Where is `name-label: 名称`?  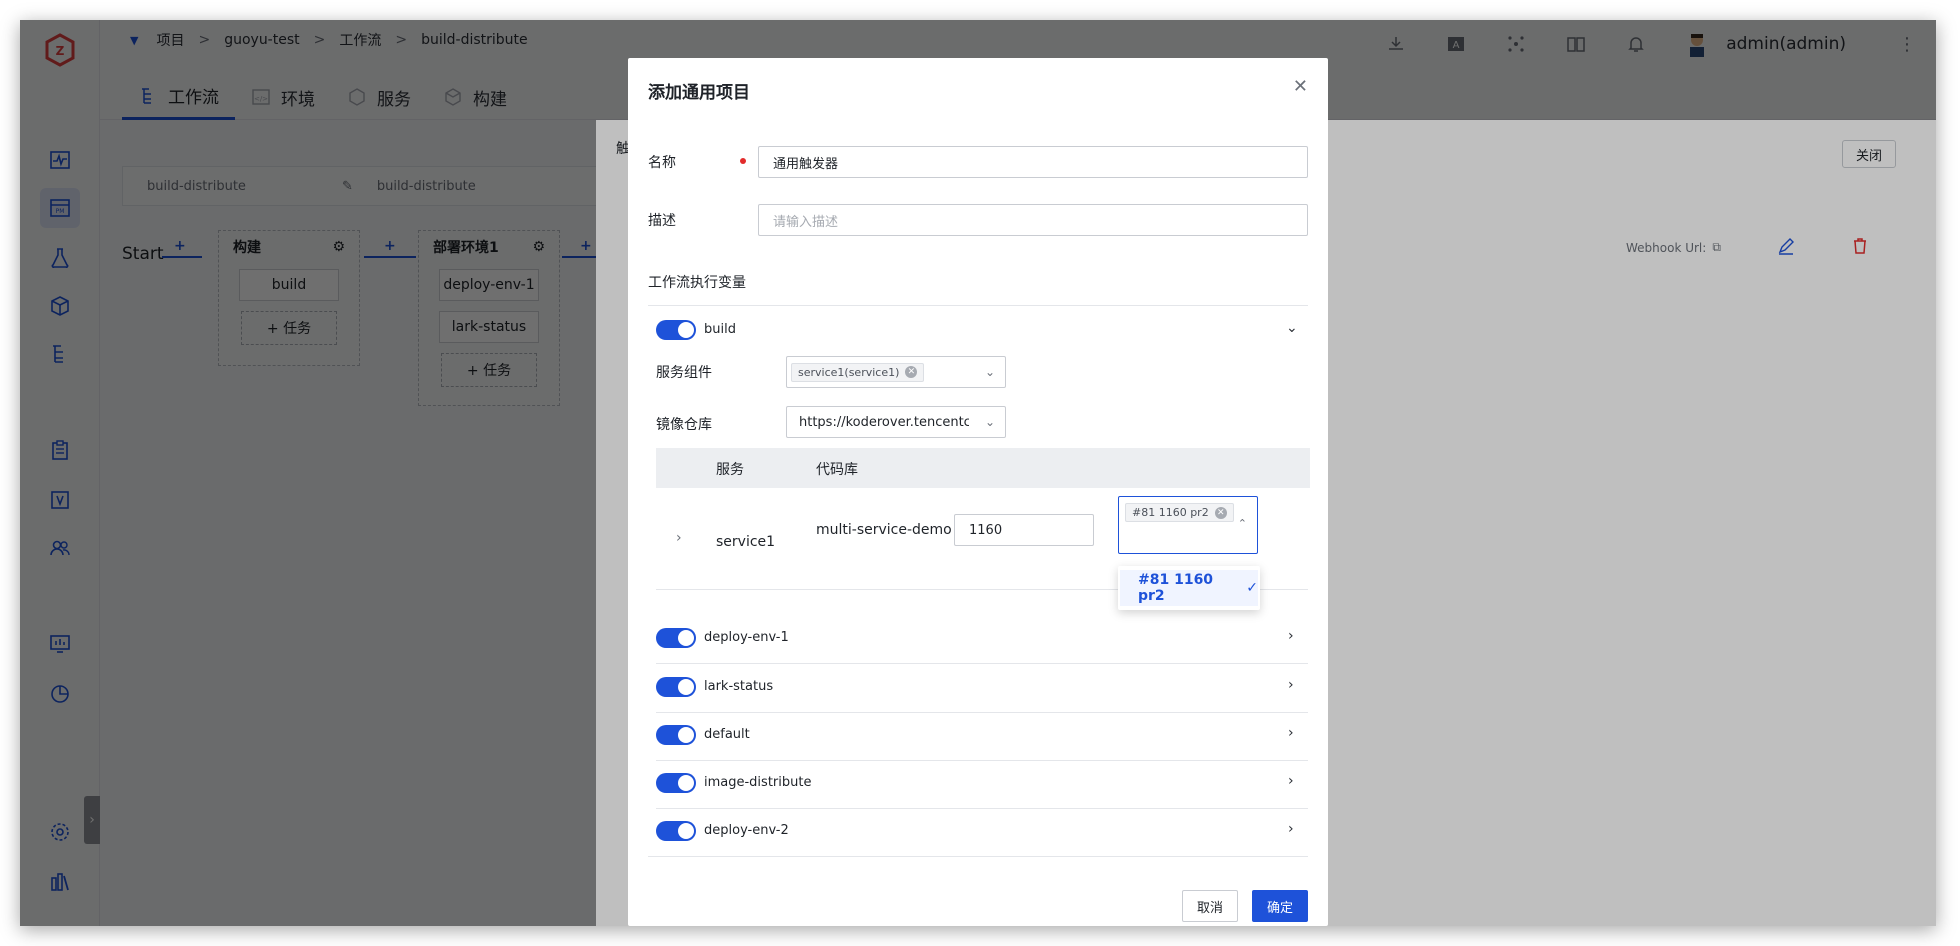
name-label: 名称 is located at coordinates (662, 163).